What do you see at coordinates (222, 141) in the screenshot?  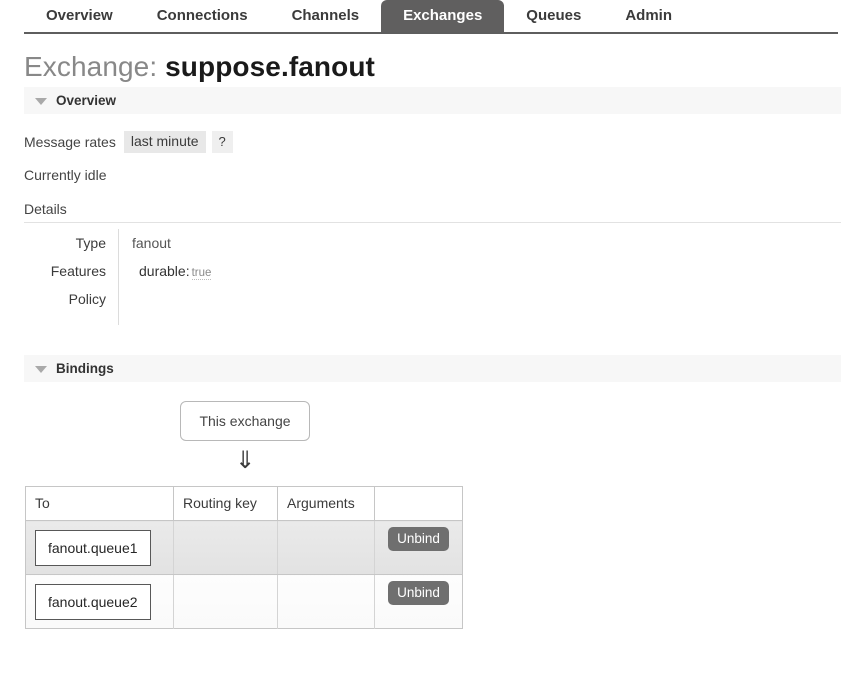 I see `help-icon: ?` at bounding box center [222, 141].